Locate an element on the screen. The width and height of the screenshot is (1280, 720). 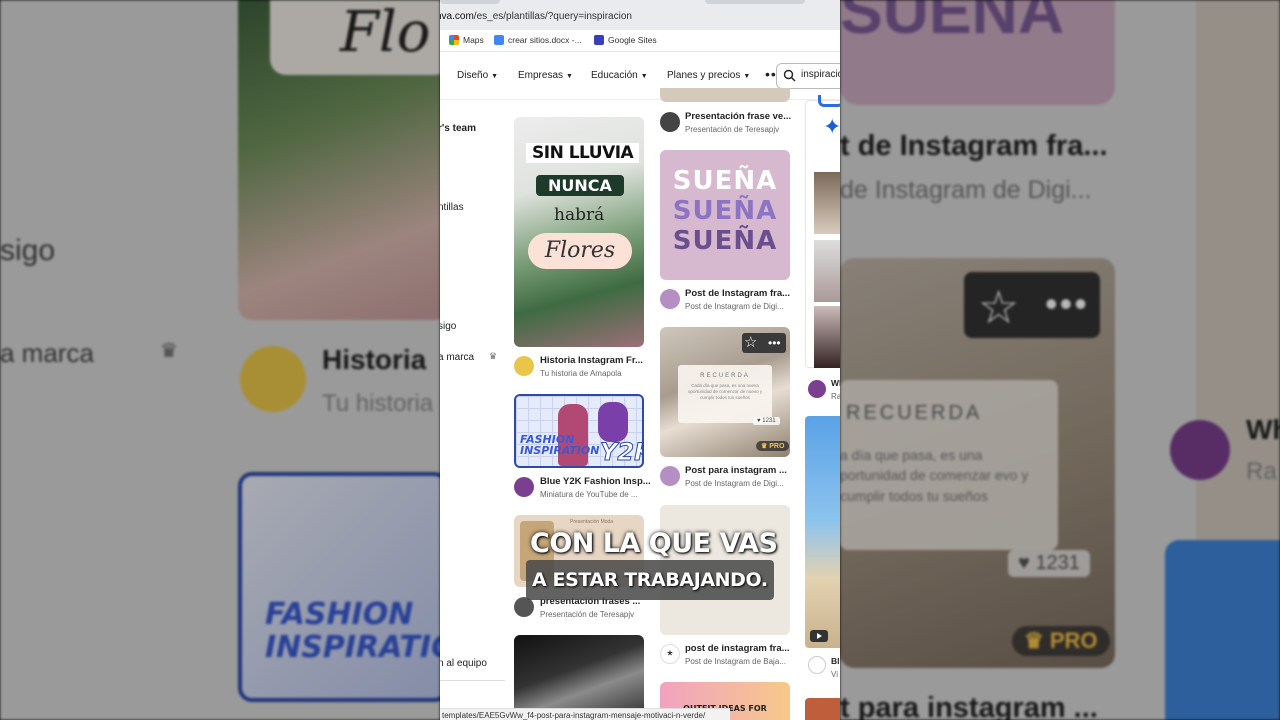
card-text-line: FASHION INSPIRATION is located at coordinates (560, 445).